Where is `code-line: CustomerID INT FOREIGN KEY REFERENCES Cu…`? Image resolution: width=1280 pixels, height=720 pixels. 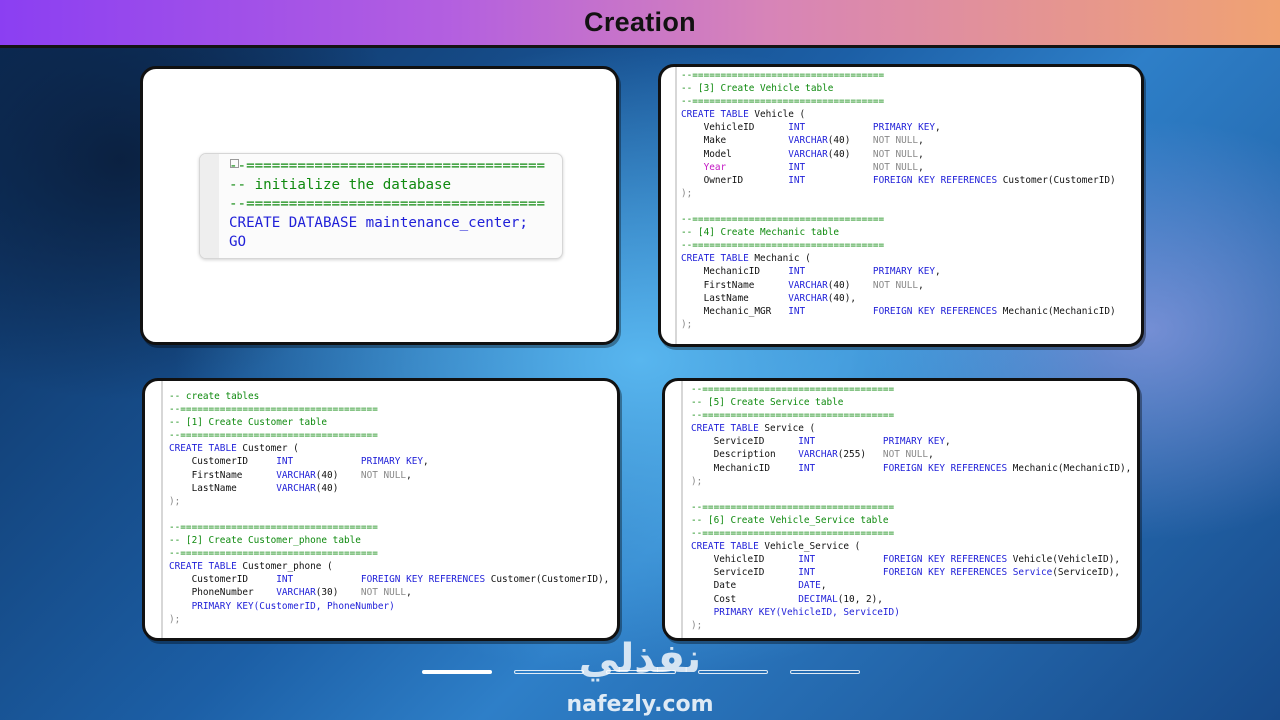 code-line: CustomerID INT FOREIGN KEY REFERENCES Cu… is located at coordinates (400, 580).